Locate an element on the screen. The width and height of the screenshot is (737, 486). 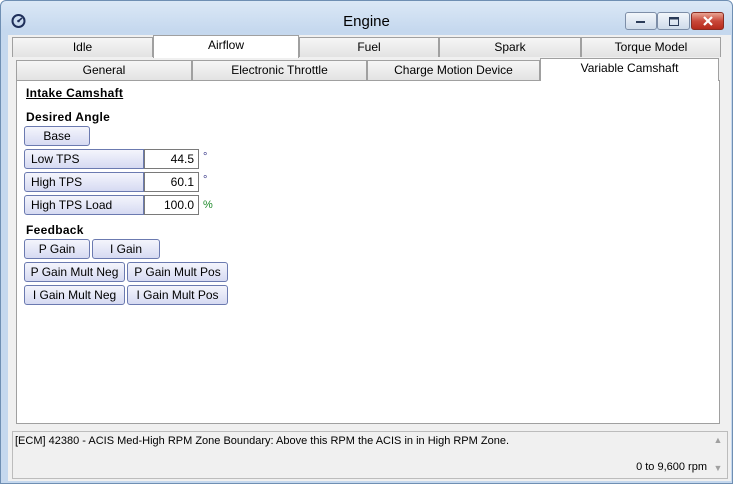
tab-electronic-throttle: Electronic Throttle is located at coordinates (279, 70).